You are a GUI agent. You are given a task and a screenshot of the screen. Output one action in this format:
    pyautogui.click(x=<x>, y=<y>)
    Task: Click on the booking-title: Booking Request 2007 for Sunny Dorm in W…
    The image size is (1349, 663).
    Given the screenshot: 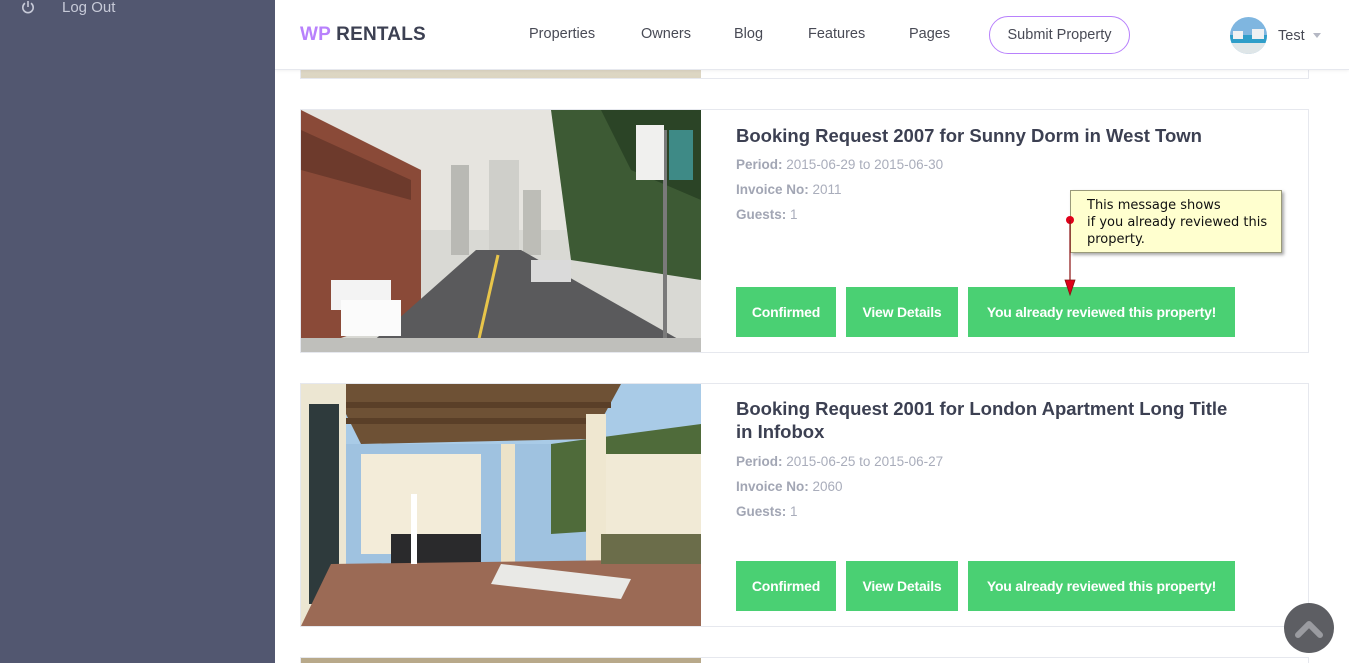 What is the action you would take?
    pyautogui.click(x=986, y=135)
    